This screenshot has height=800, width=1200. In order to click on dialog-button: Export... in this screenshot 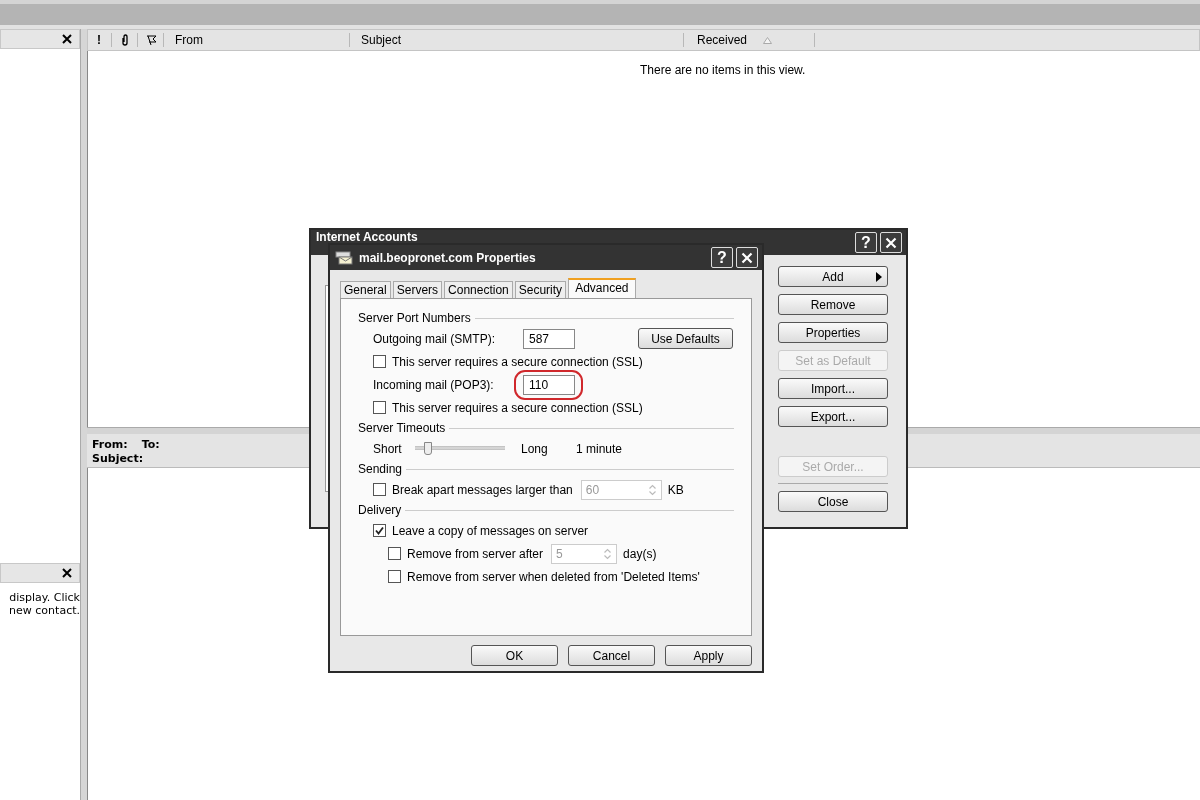, I will do `click(833, 416)`.